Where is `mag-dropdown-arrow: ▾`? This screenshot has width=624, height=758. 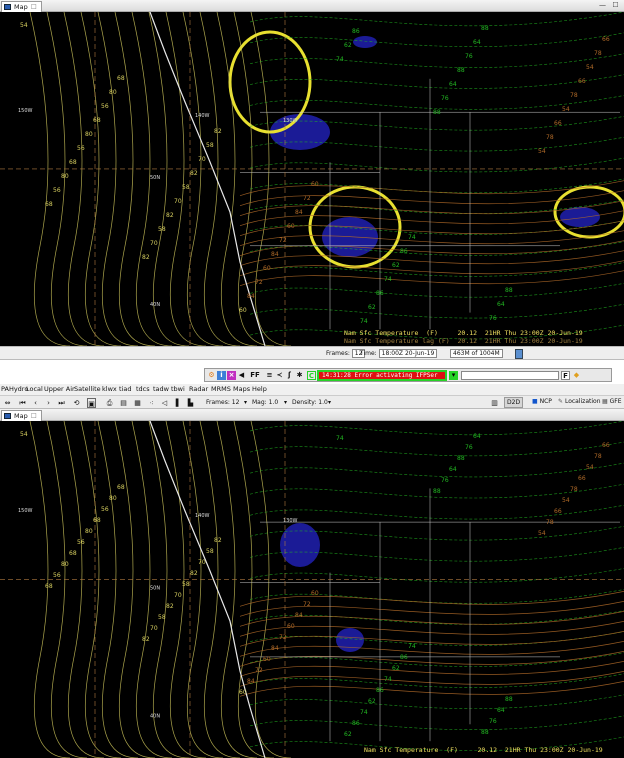 mag-dropdown-arrow: ▾ is located at coordinates (285, 403).